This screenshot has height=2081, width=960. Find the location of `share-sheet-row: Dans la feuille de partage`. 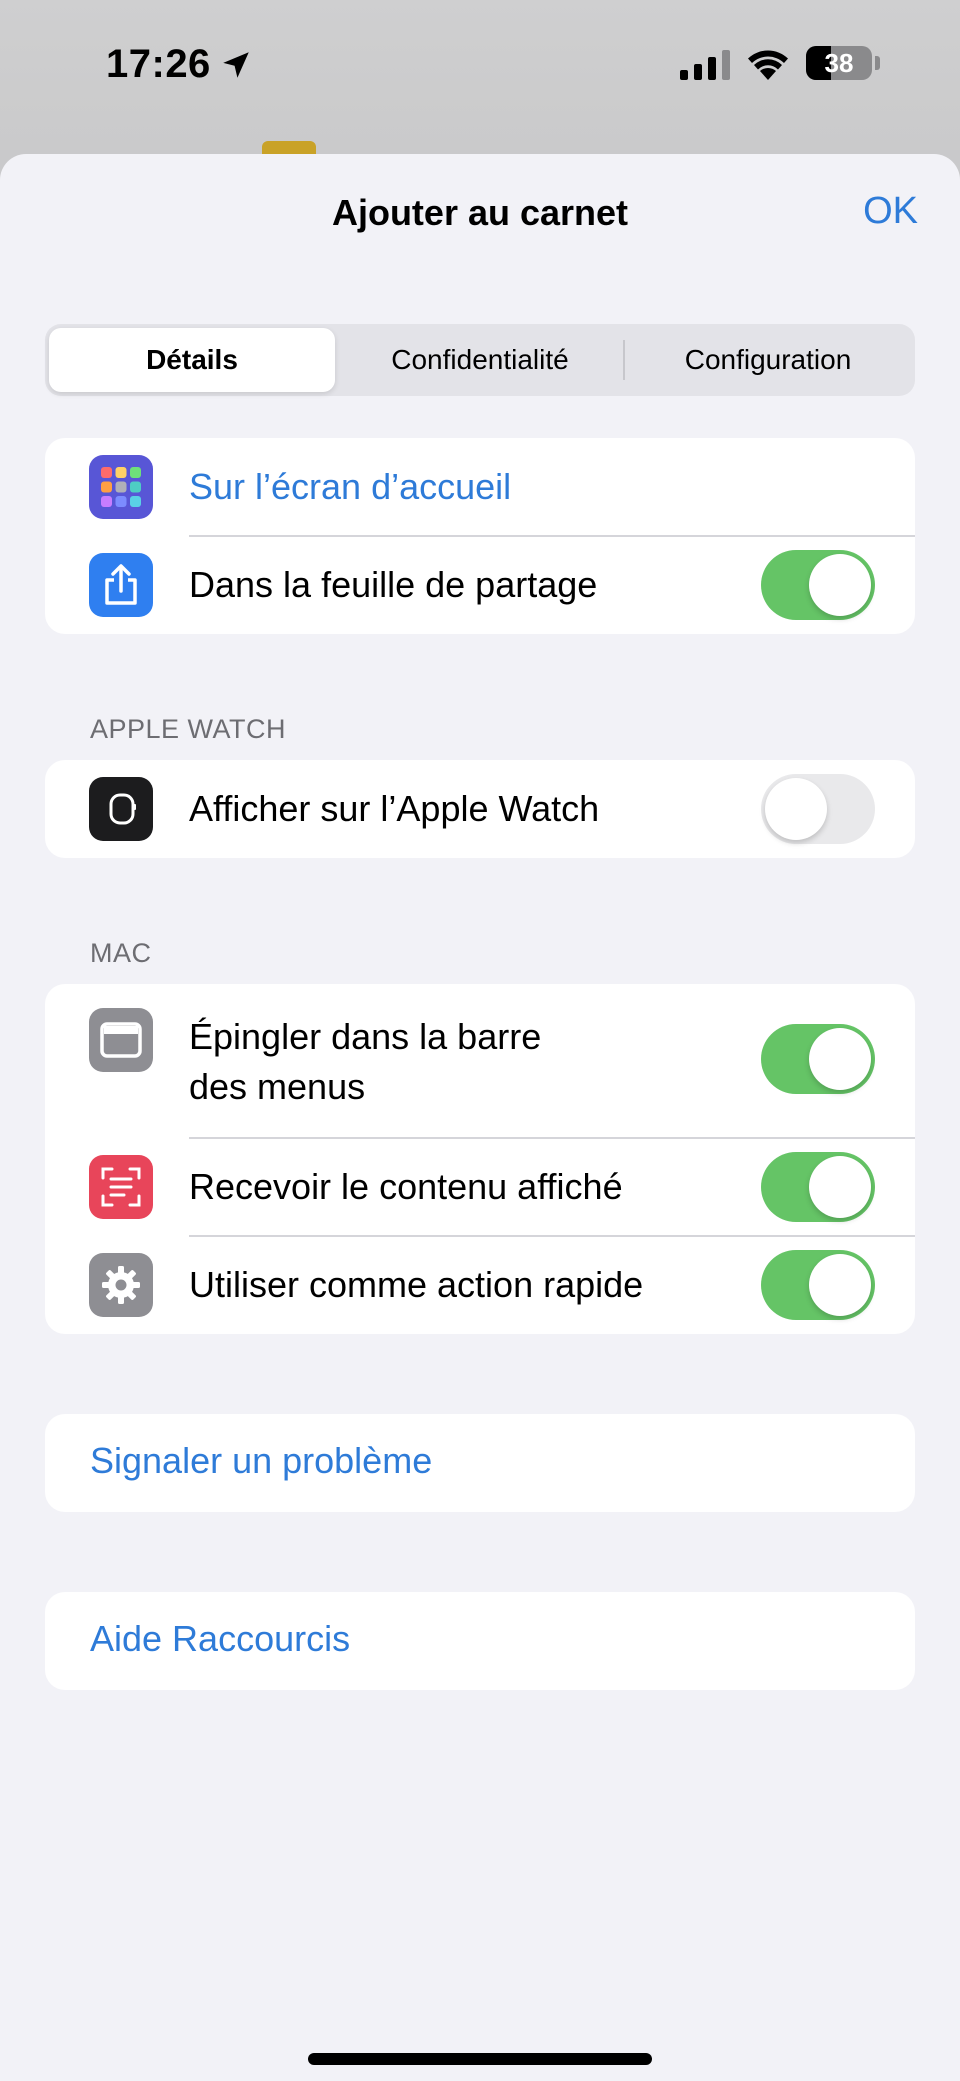

share-sheet-row: Dans la feuille de partage is located at coordinates (480, 585).